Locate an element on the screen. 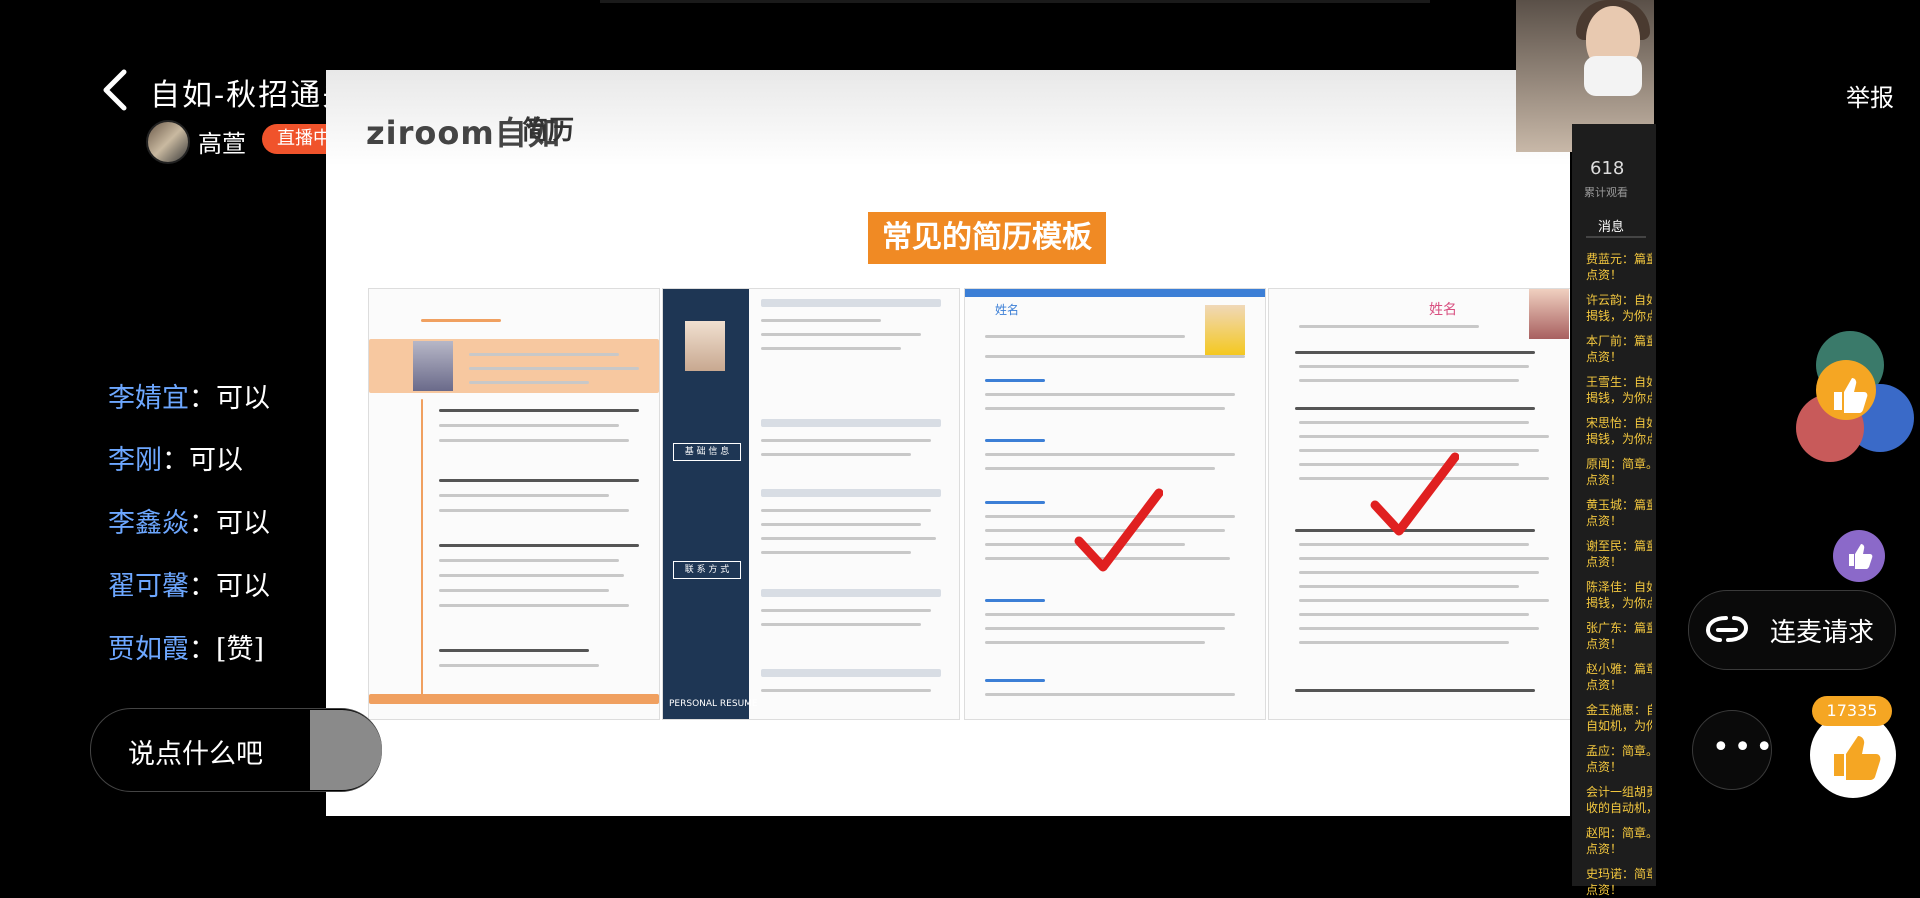 Image resolution: width=1920 pixels, height=898 pixels. floating-like-icons is located at coordinates (1855, 396).